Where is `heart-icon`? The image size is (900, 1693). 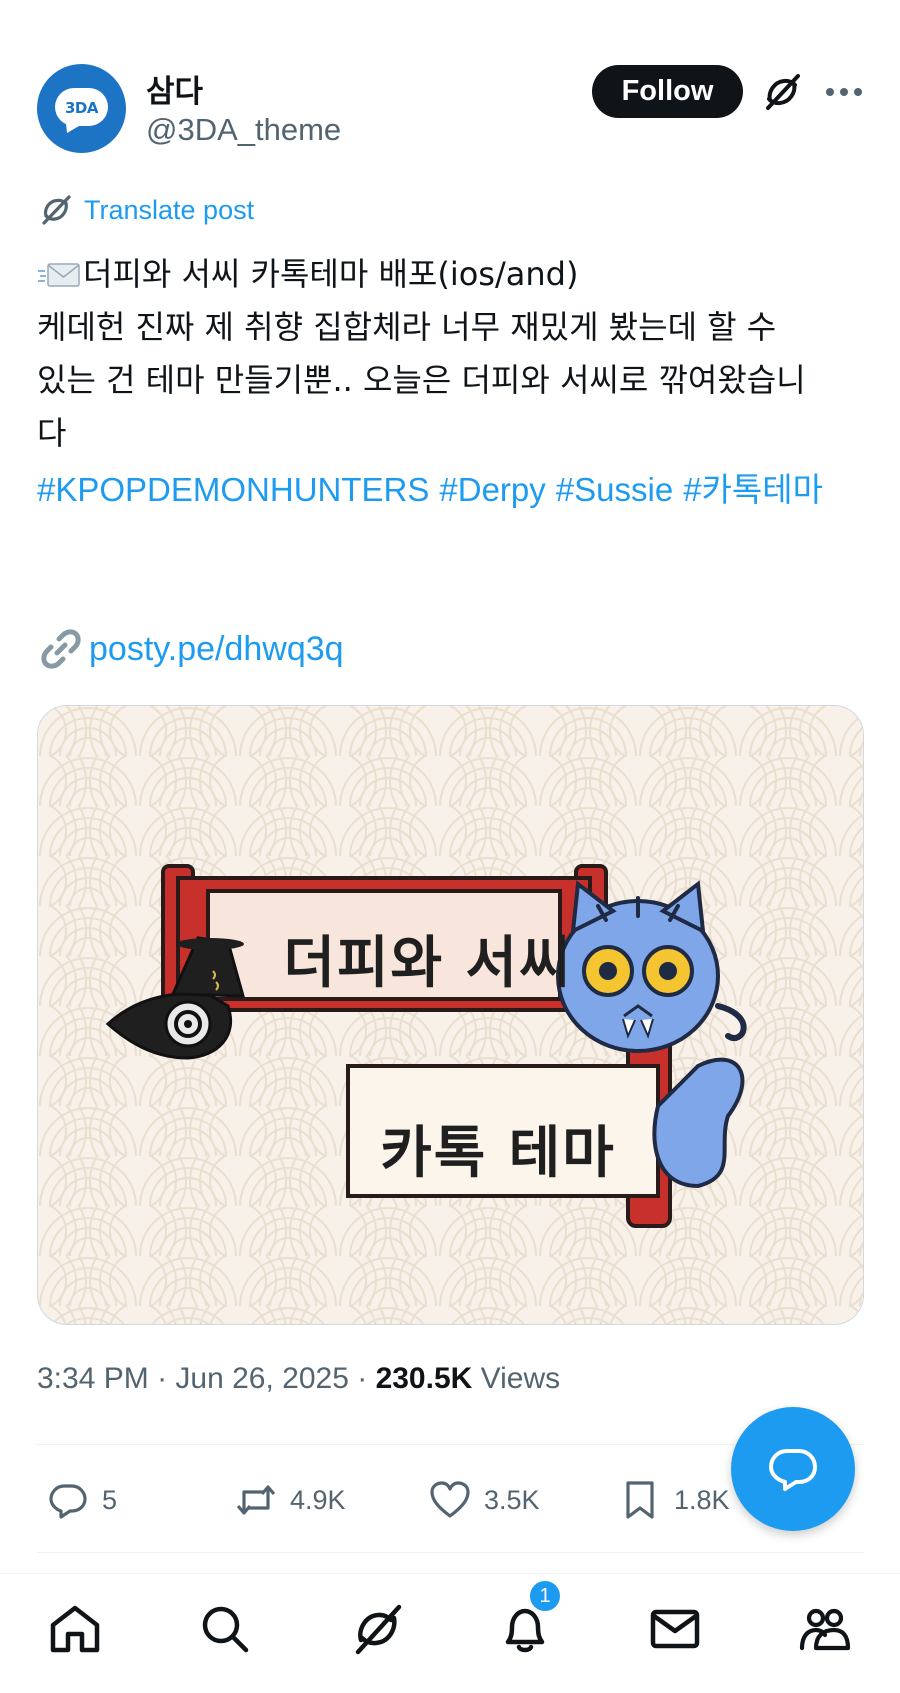
heart-icon is located at coordinates (450, 1499).